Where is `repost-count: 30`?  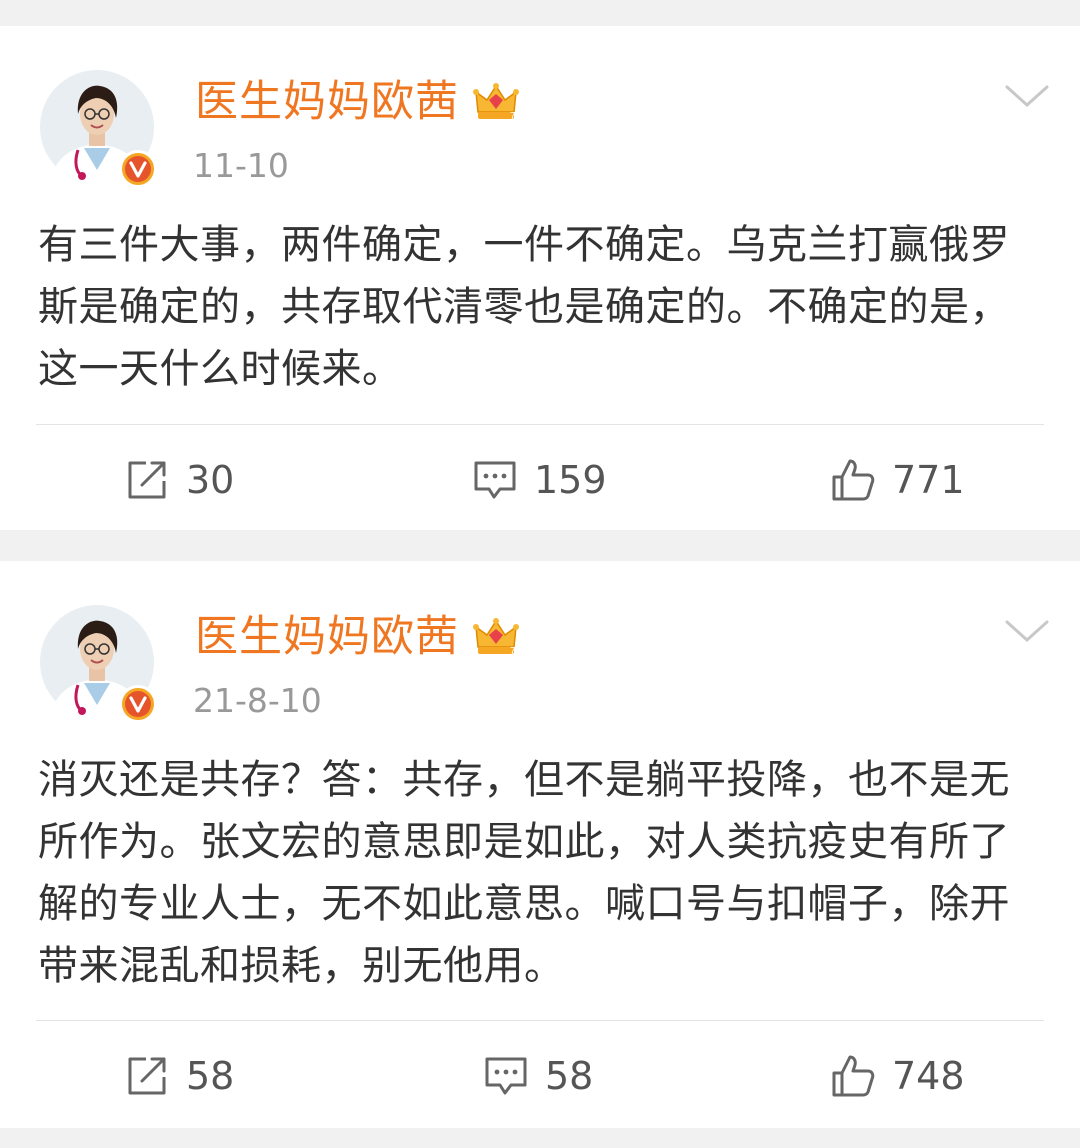
repost-count: 30 is located at coordinates (210, 480).